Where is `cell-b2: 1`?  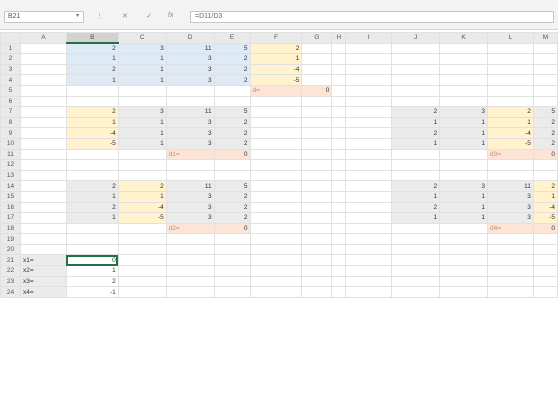
cell-b2: 1 is located at coordinates (92, 59).